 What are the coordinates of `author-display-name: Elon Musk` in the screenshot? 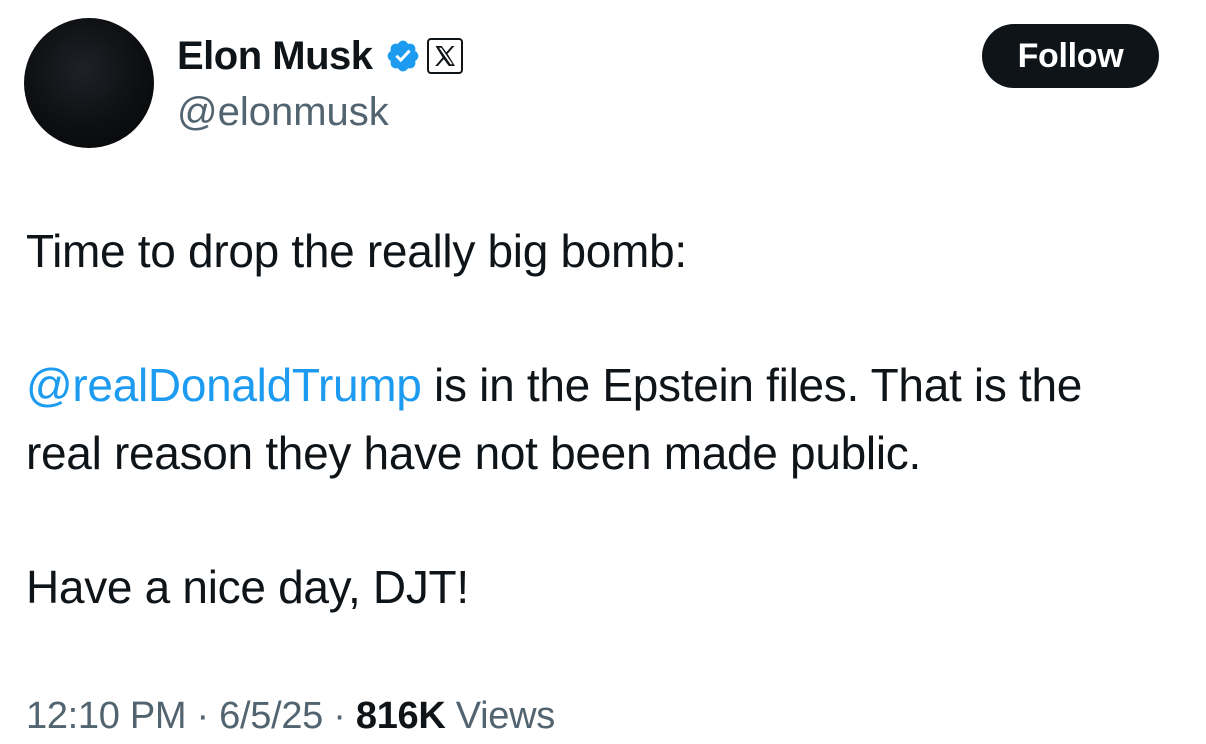 It's located at (275, 56).